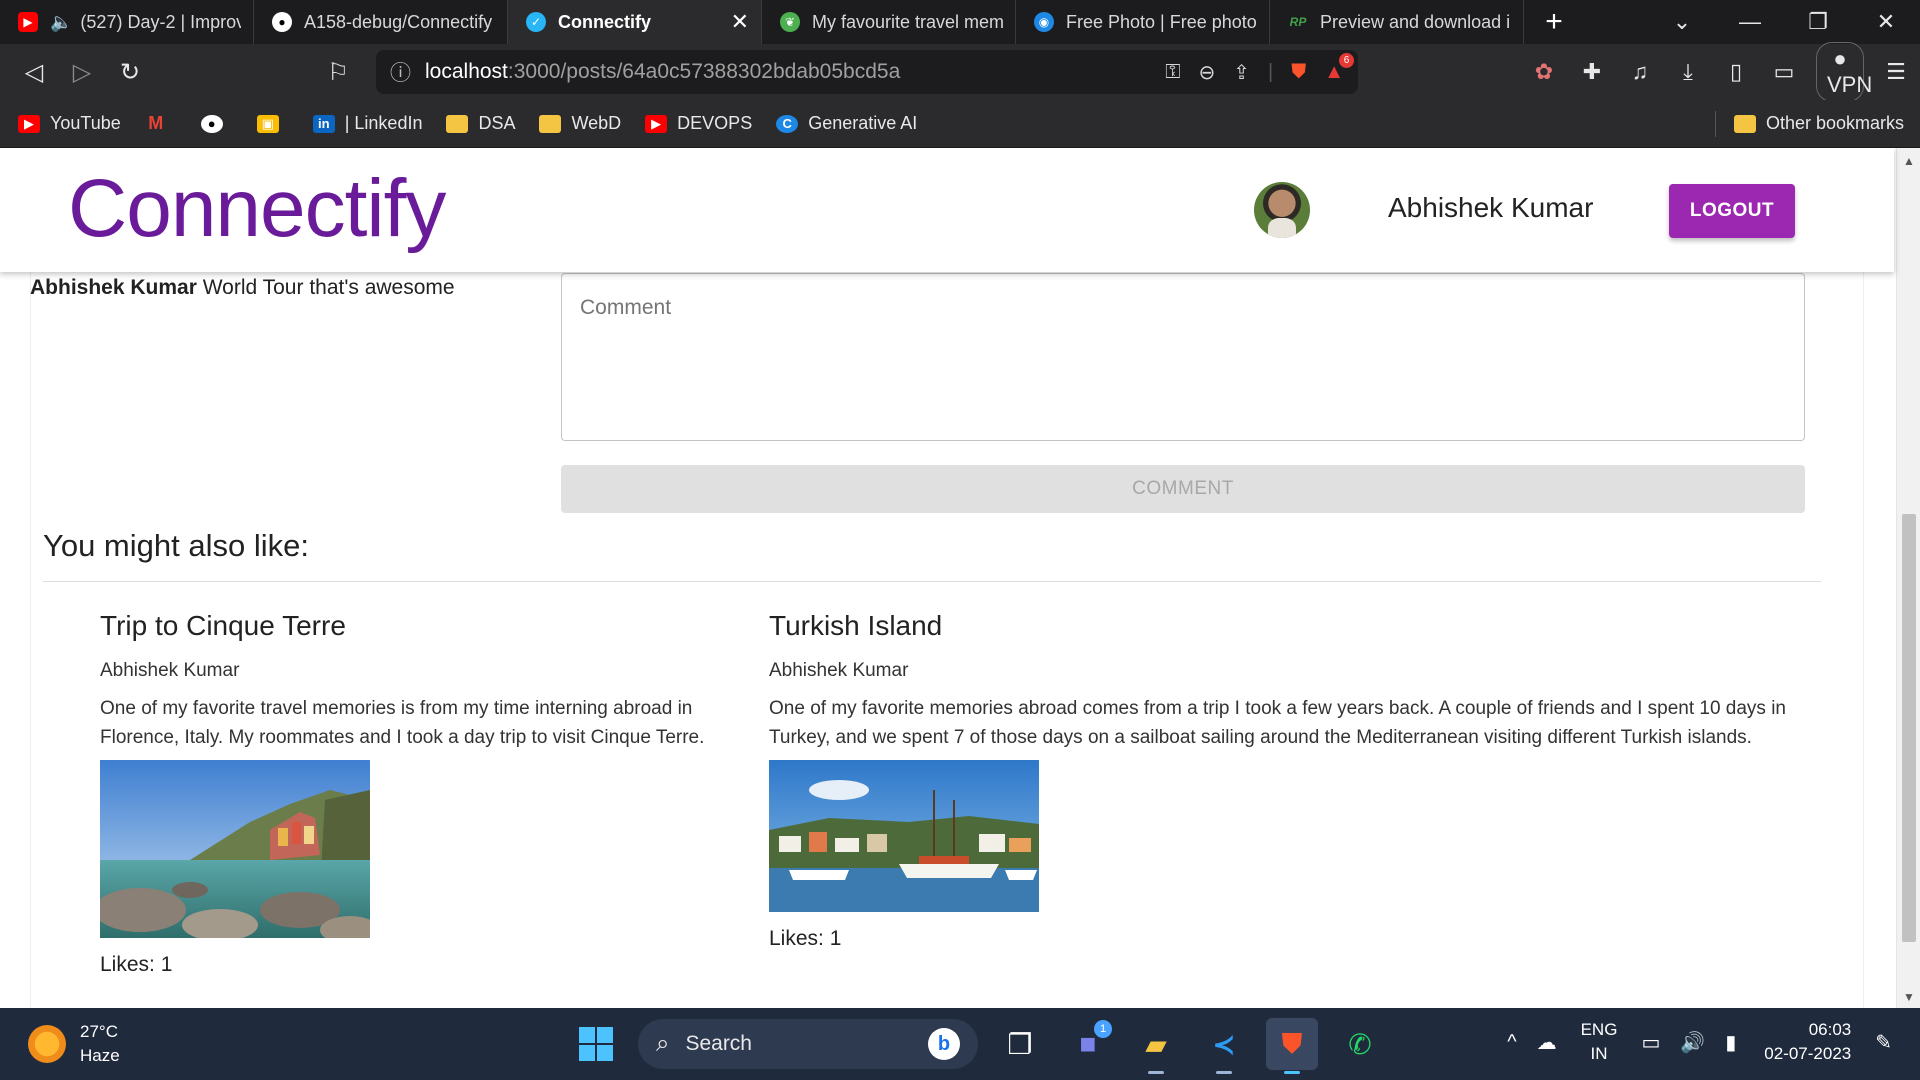 The width and height of the screenshot is (1920, 1080). Describe the element at coordinates (398, 21) in the screenshot. I see `tab-label: A158-debug/Connectify` at that location.